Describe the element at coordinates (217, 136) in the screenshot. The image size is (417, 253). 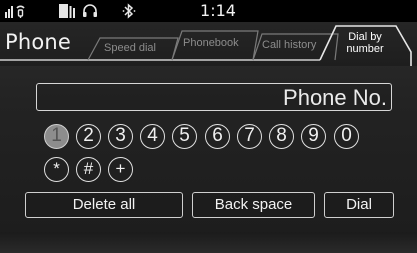
I see `key-6: 6` at that location.